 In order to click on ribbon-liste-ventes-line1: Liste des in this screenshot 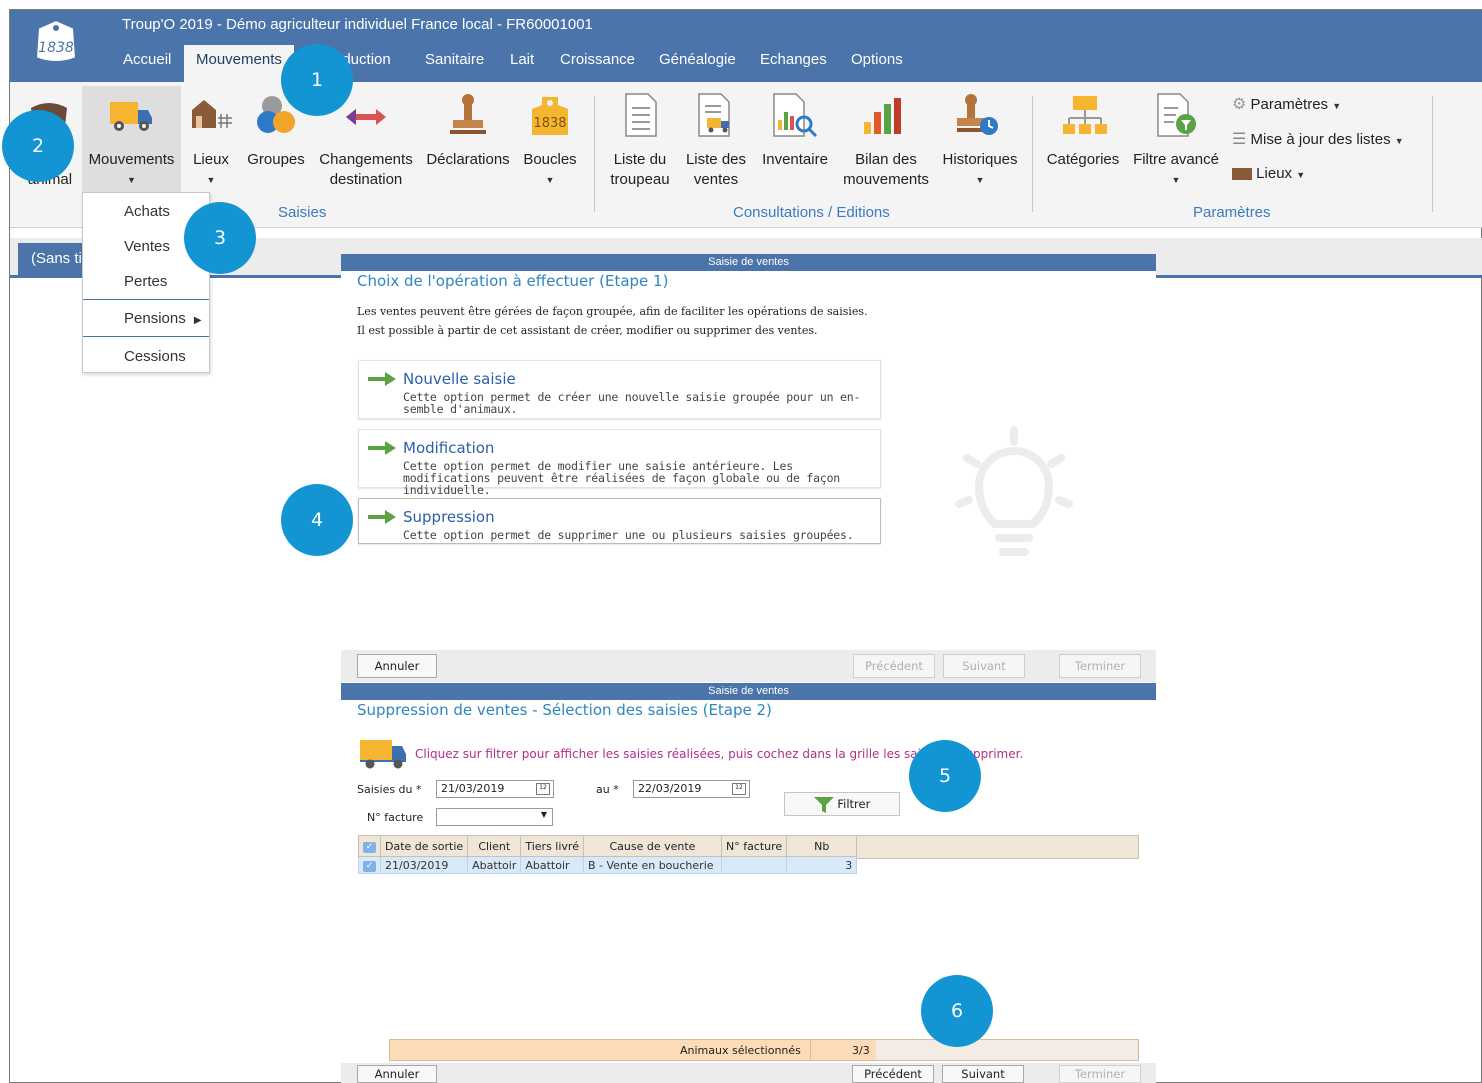, I will do `click(716, 159)`.